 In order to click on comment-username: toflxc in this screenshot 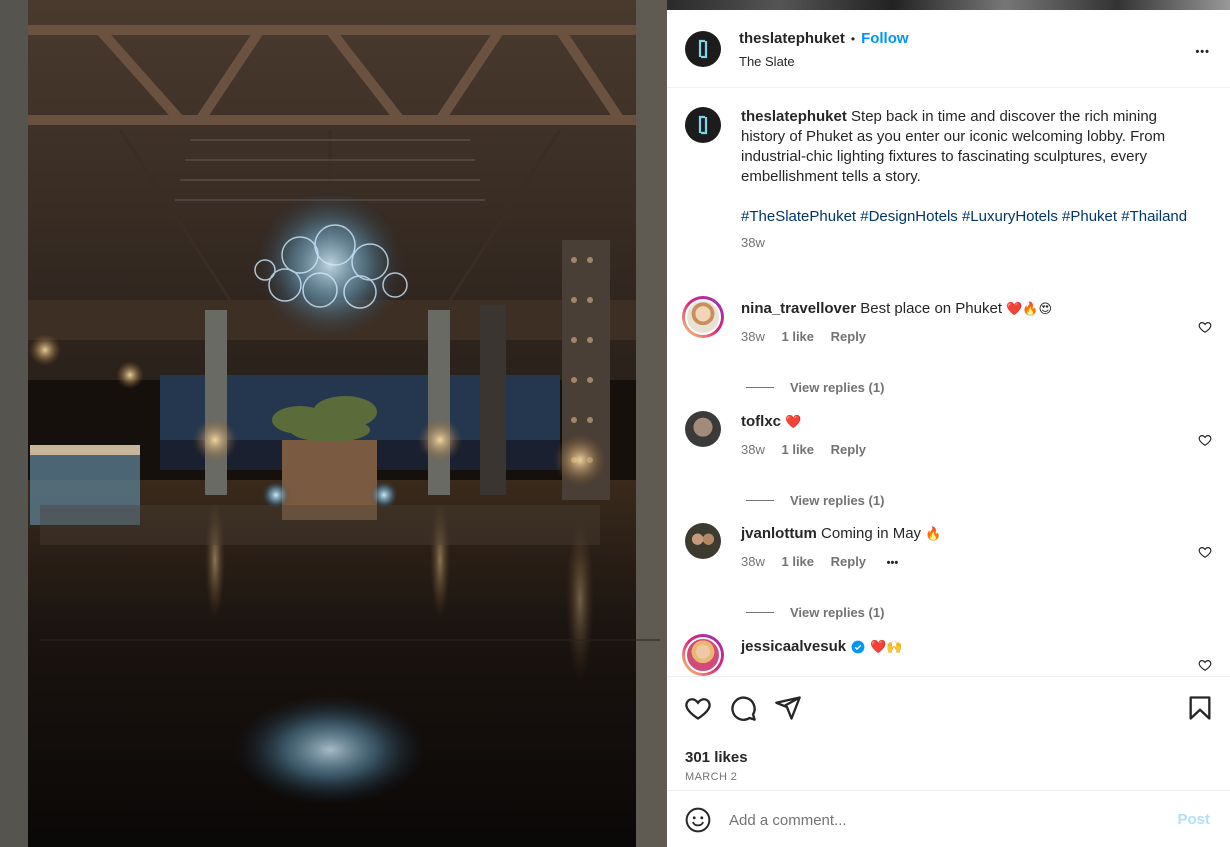, I will do `click(761, 421)`.